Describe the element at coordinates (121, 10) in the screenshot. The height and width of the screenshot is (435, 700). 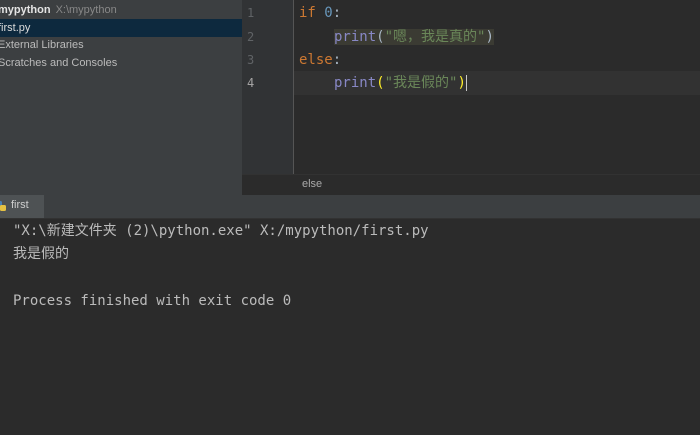
I see `tree-item-project-root: mypython X:\mypython` at that location.